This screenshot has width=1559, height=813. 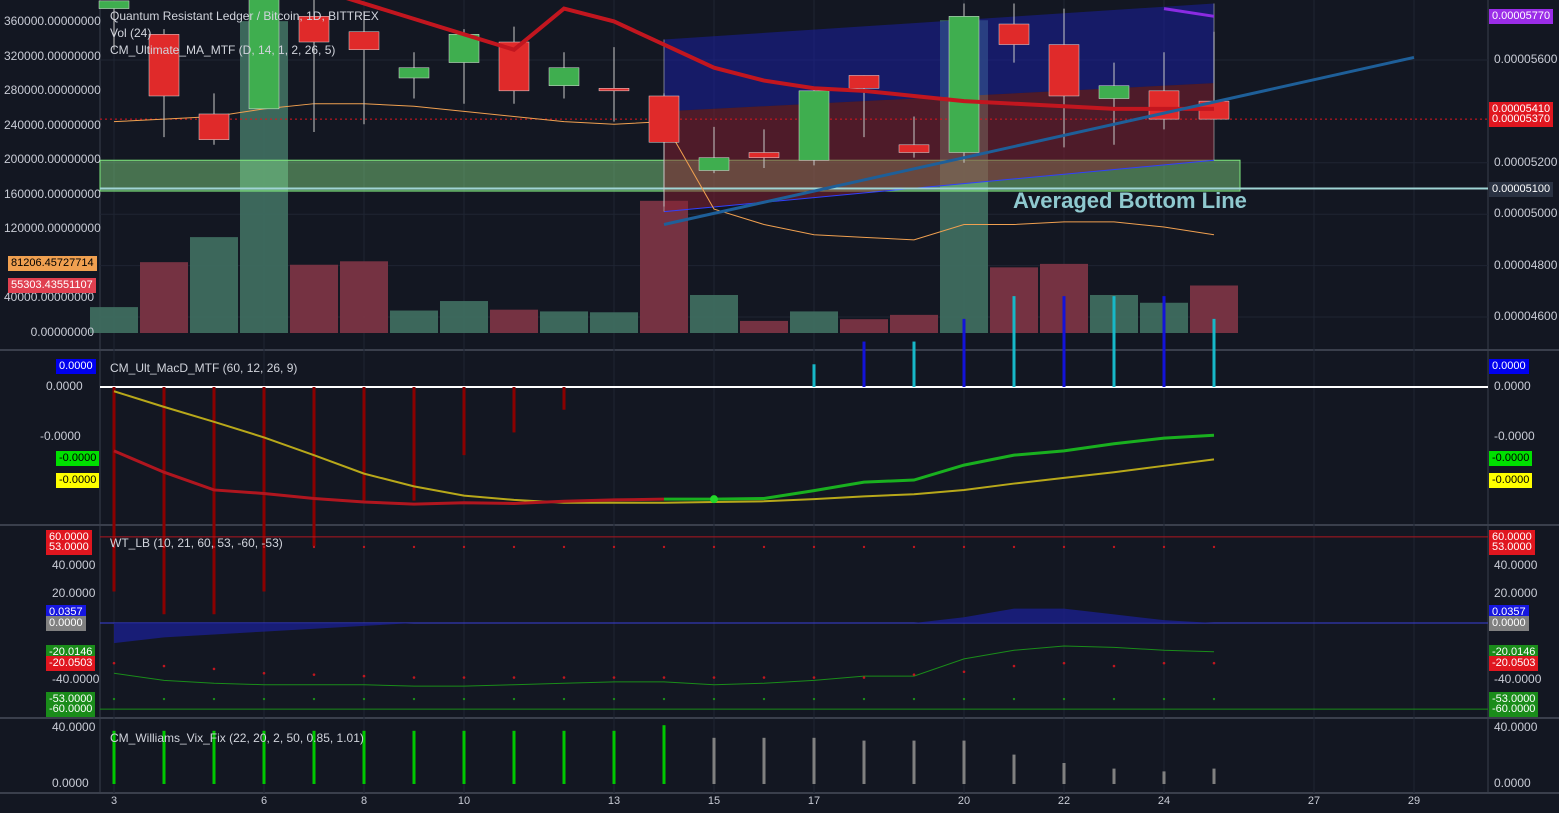 What do you see at coordinates (1521, 17) in the screenshot?
I see `price-badge: 0.00005770` at bounding box center [1521, 17].